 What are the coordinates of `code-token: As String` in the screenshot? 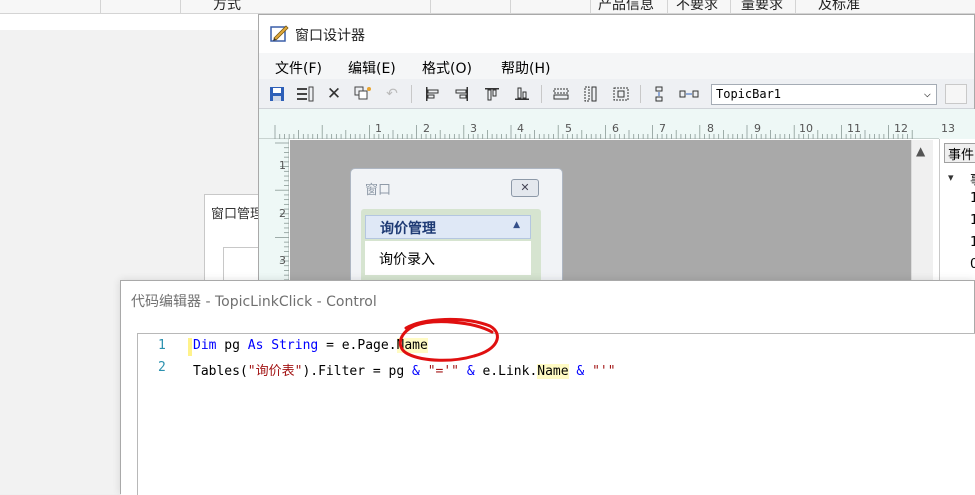 It's located at (283, 345).